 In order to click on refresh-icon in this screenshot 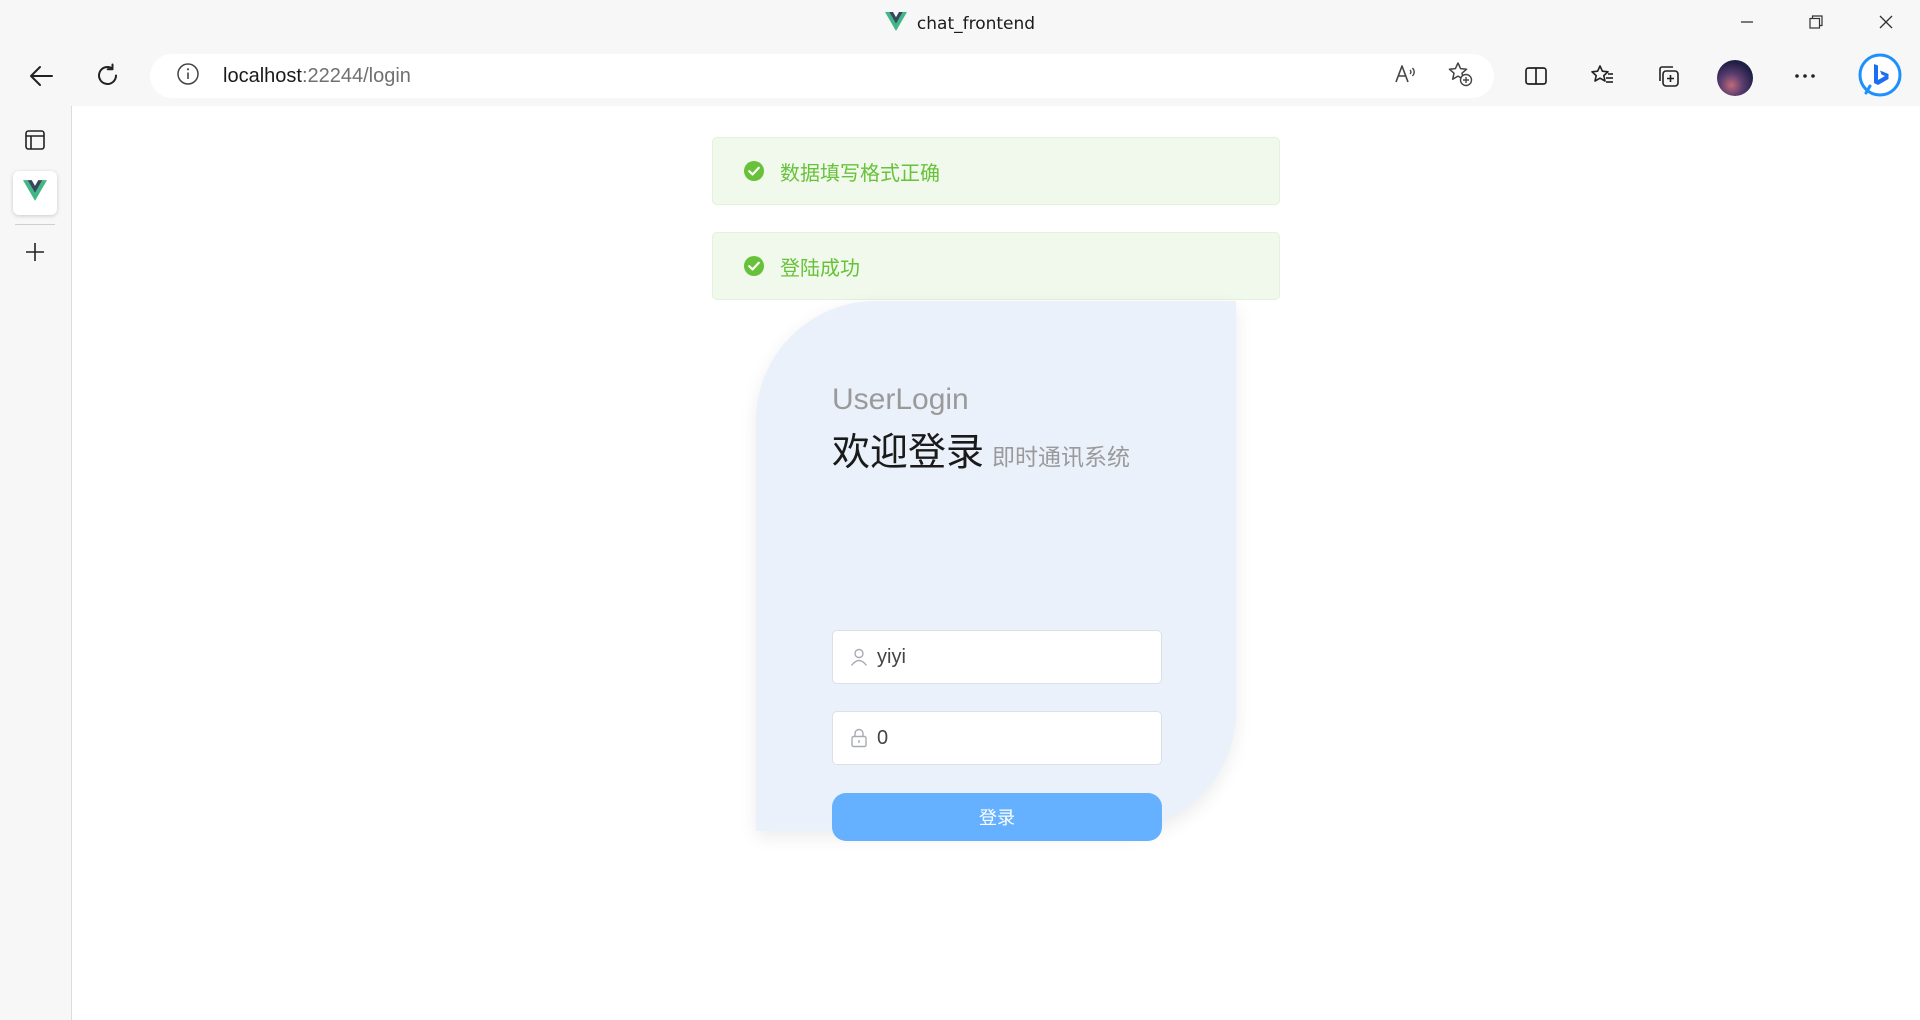, I will do `click(108, 78)`.